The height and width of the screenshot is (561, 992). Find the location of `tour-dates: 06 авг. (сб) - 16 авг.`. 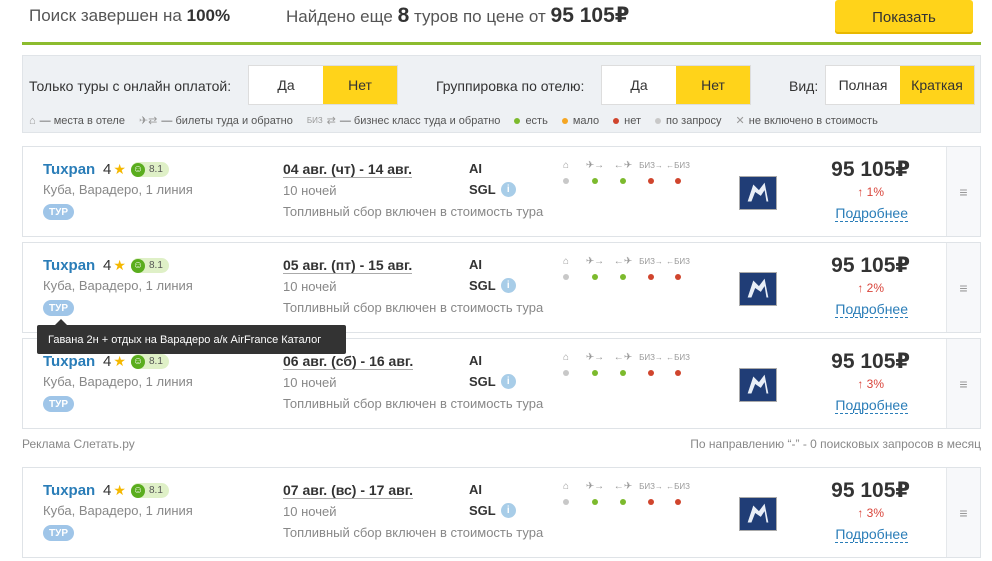

tour-dates: 06 авг. (сб) - 16 авг. is located at coordinates (348, 361).